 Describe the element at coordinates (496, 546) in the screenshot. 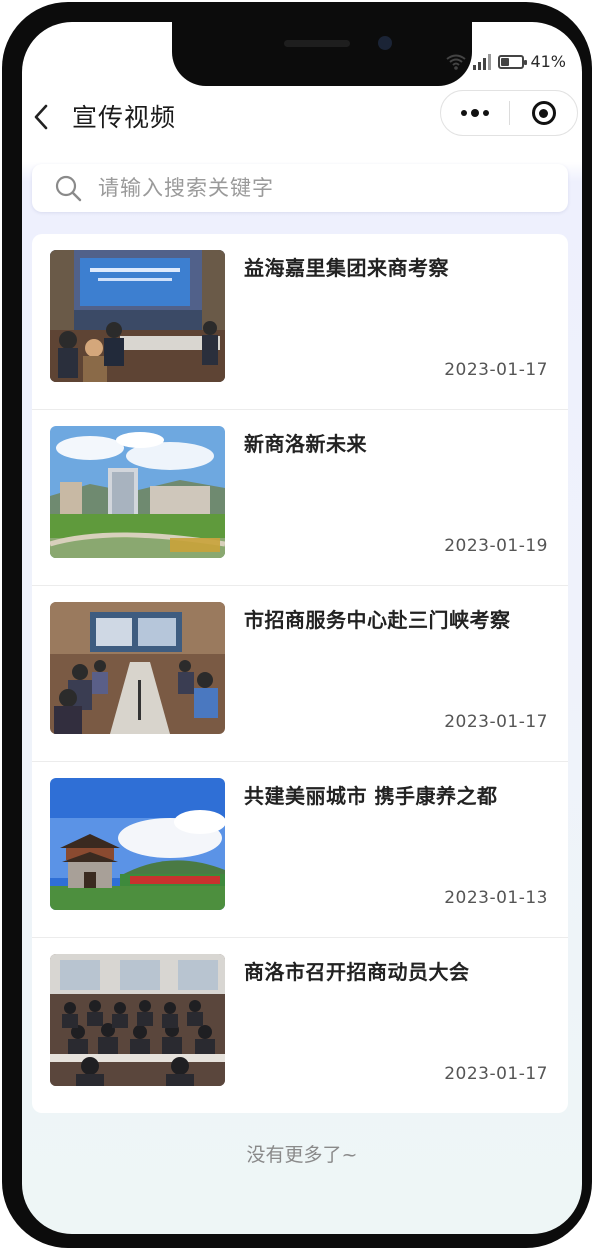

I see `video-date: 2023-01-19` at that location.